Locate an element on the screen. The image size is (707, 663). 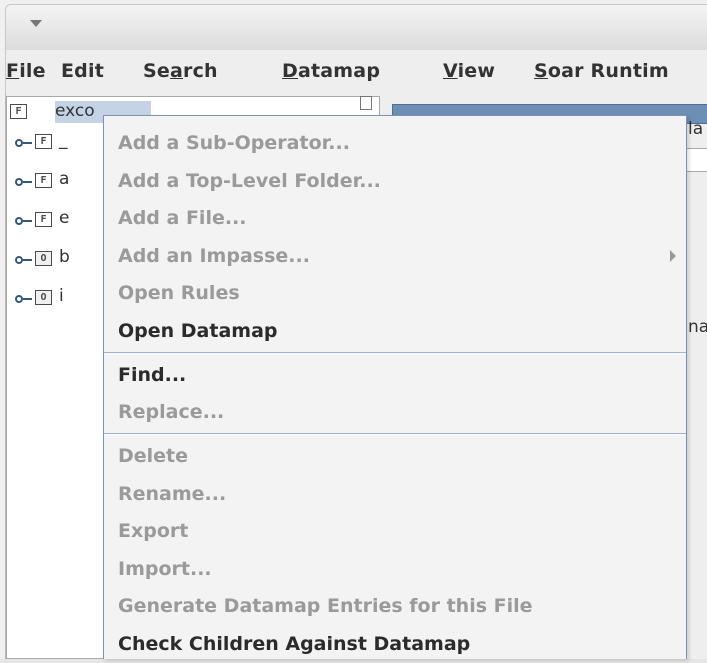
submenu-arrow-icon is located at coordinates (673, 256).